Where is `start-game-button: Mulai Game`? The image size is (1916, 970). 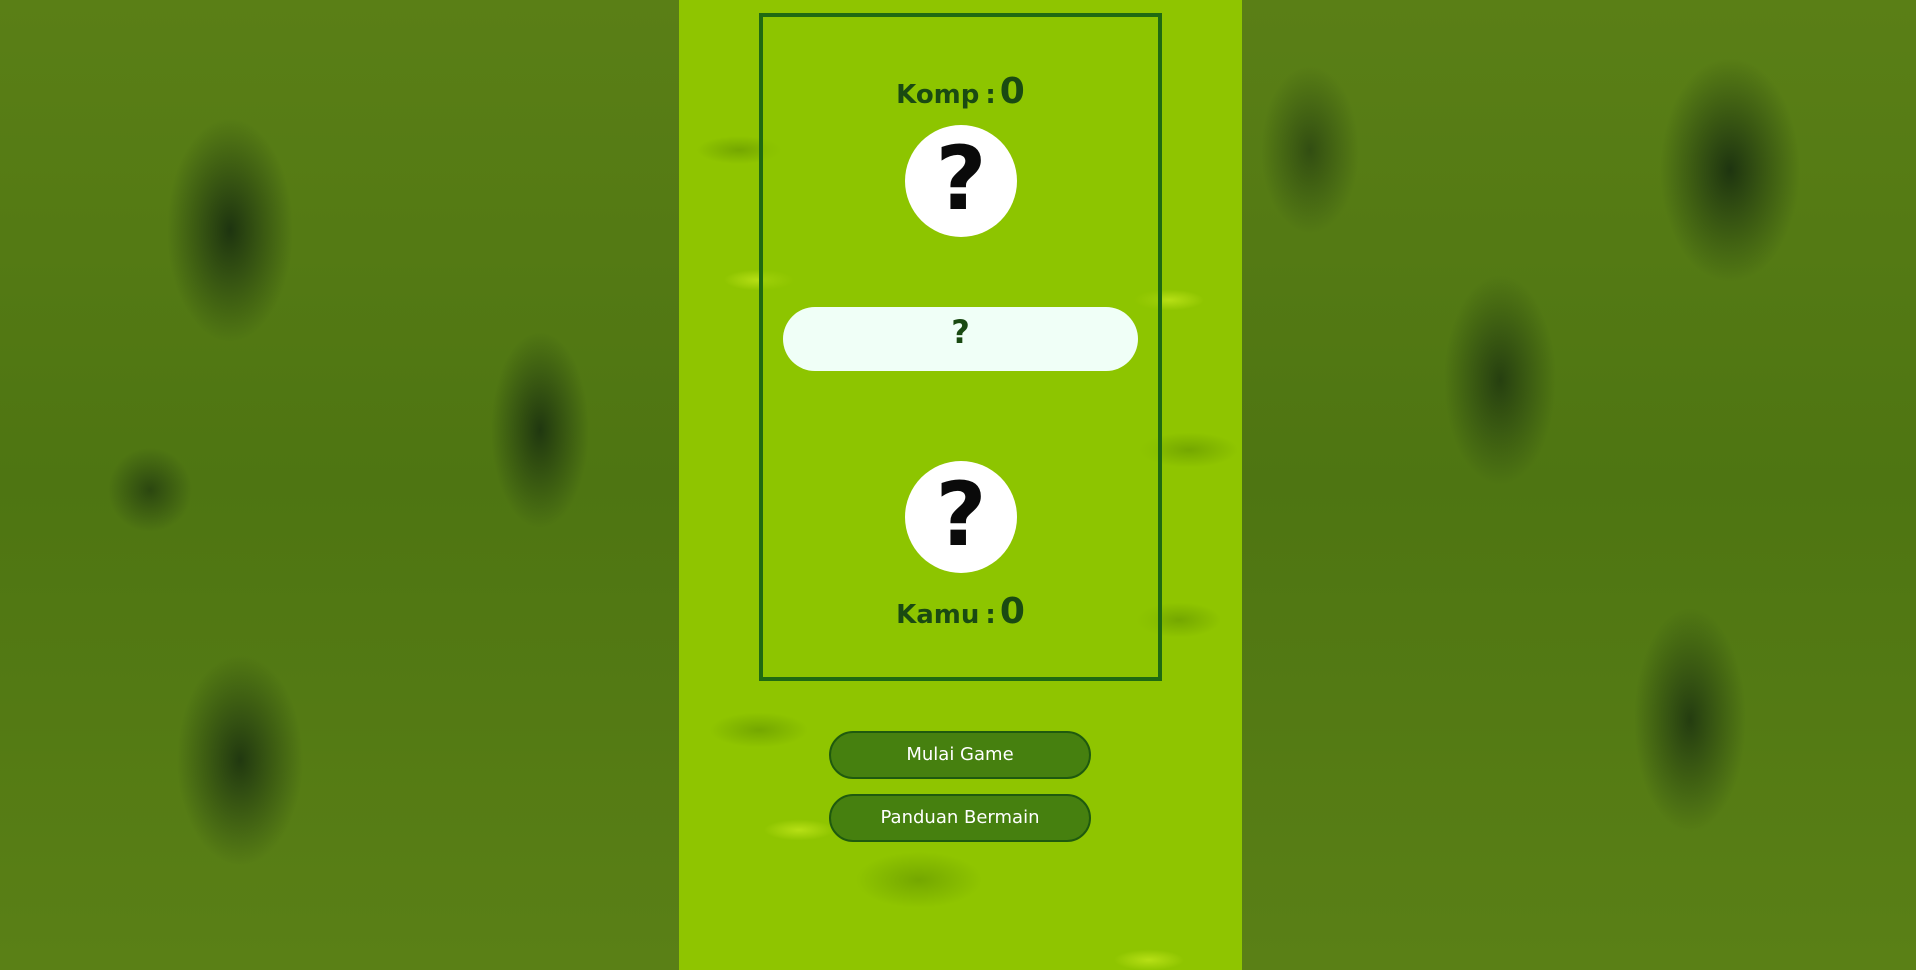 start-game-button: Mulai Game is located at coordinates (960, 755).